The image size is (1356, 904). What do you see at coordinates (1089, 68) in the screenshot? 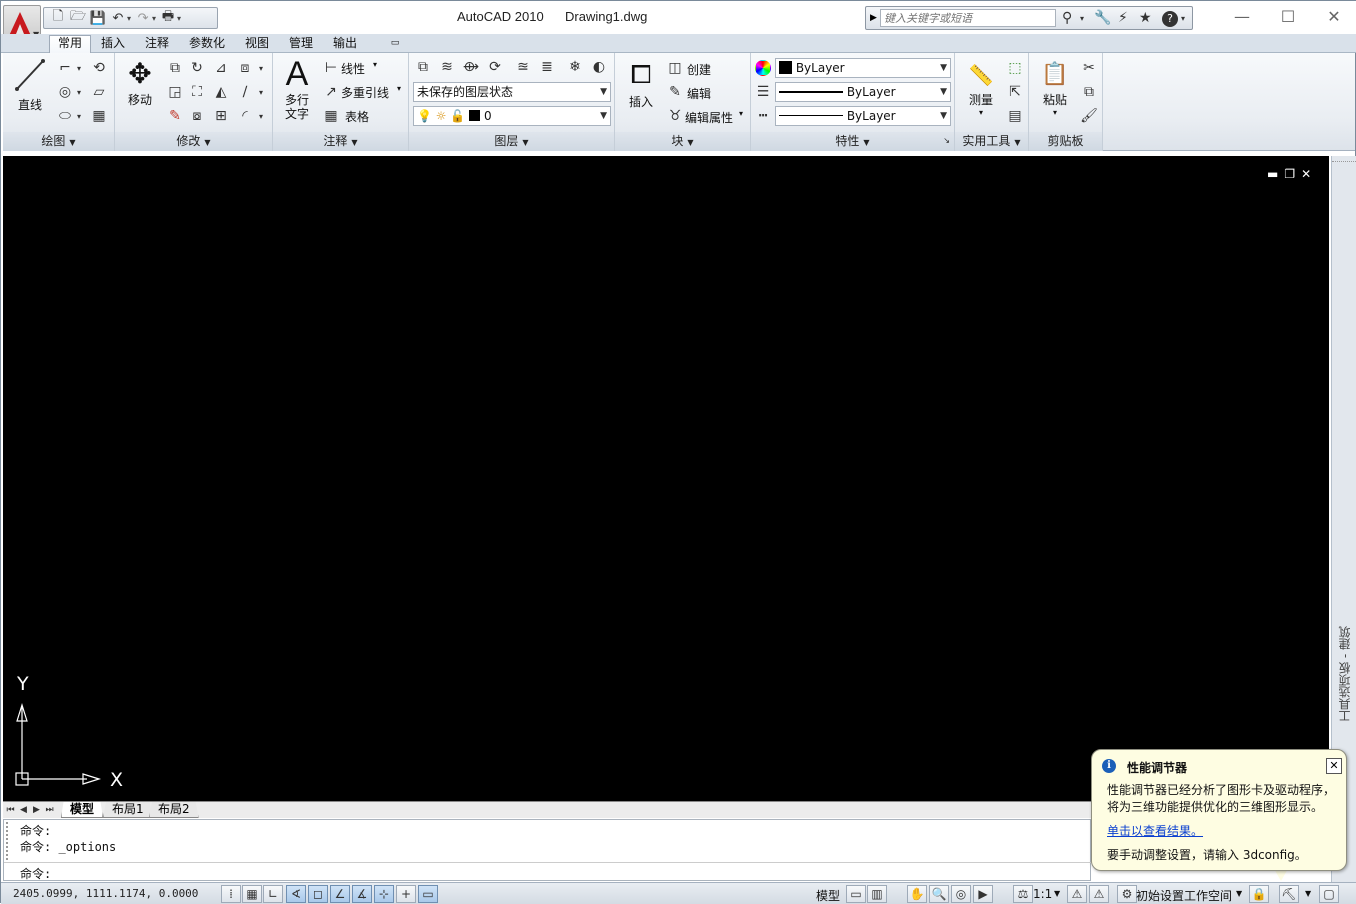
I see `cut-icon: ✂` at bounding box center [1089, 68].